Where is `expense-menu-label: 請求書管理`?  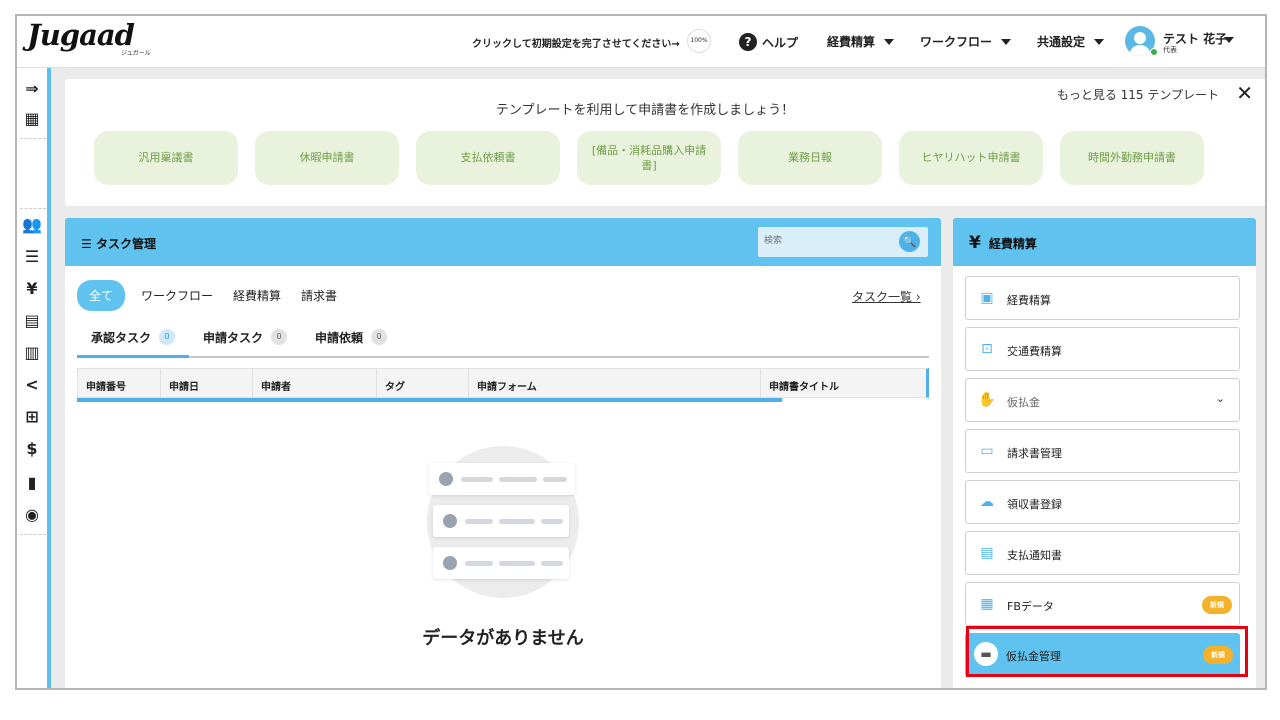 expense-menu-label: 請求書管理 is located at coordinates (1034, 453).